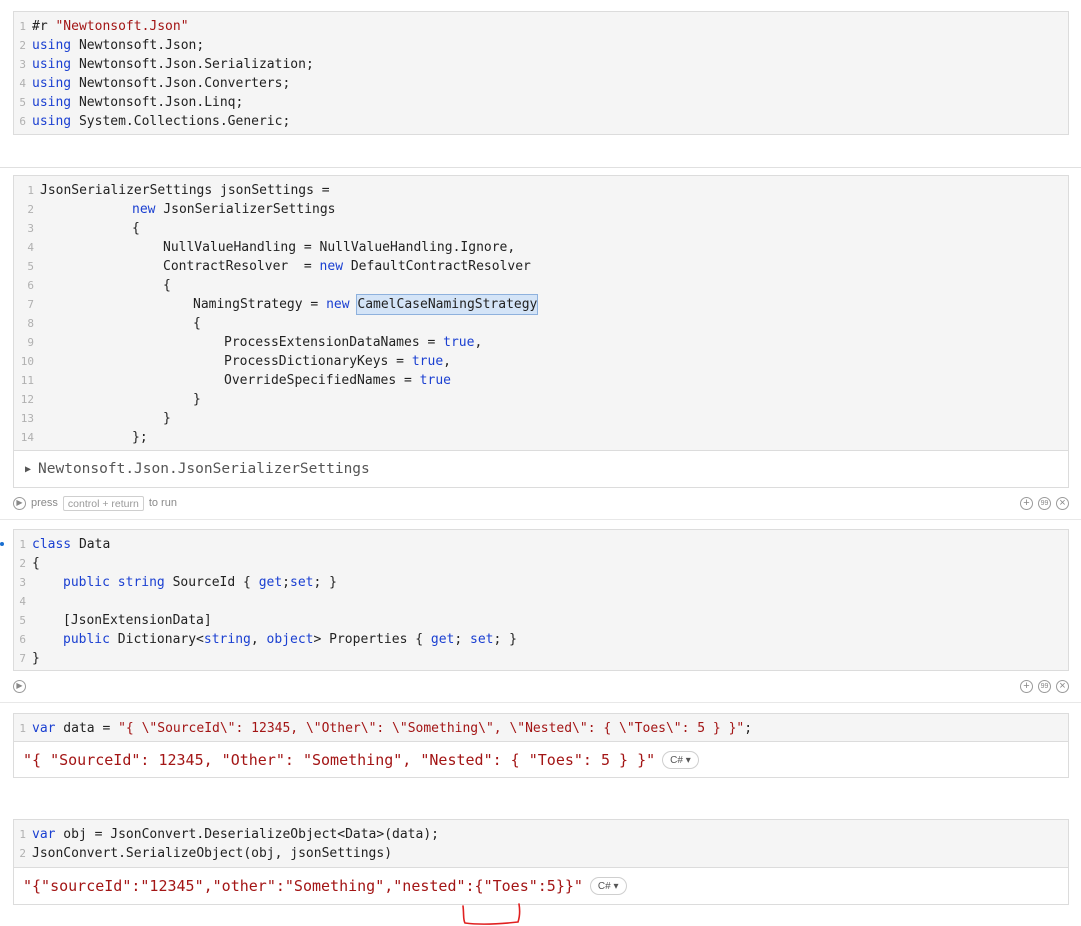 This screenshot has height=926, width=1081. I want to click on code-text: OverrideSpecifiedNames =, so click(322, 380).